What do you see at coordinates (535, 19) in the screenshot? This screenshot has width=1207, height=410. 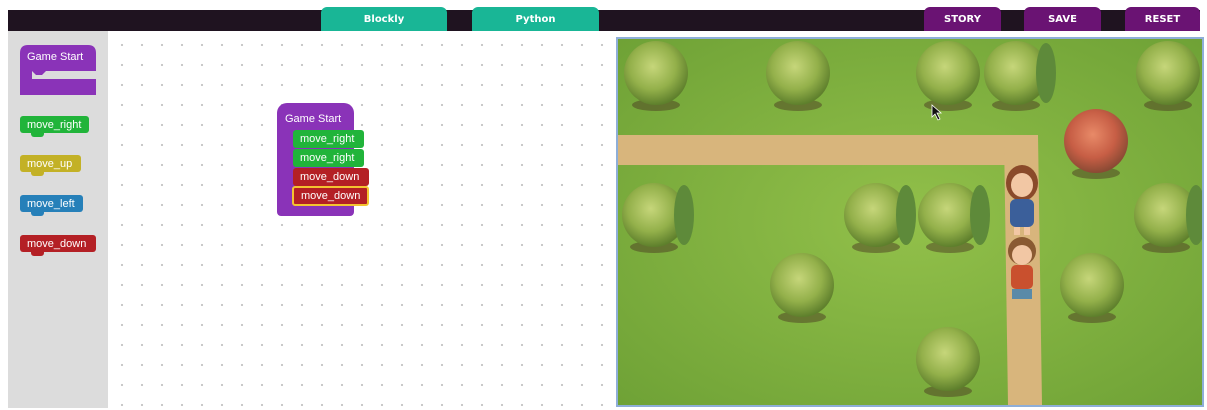 I see `tab-python: Python` at bounding box center [535, 19].